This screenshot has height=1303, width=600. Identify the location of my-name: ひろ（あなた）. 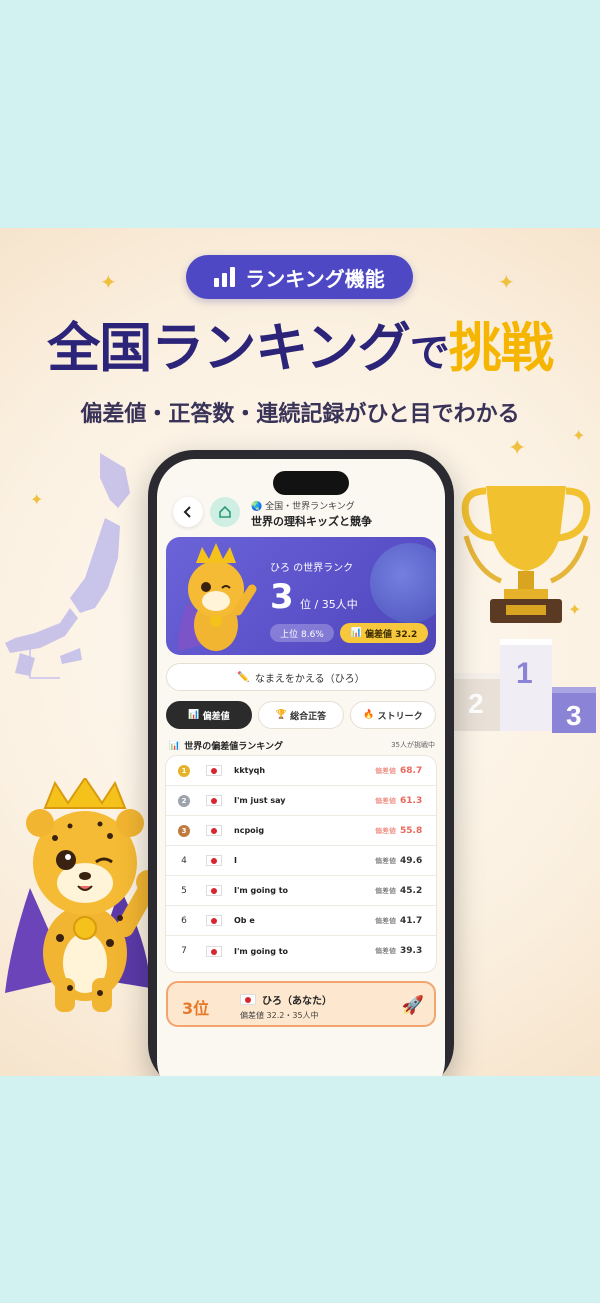
(286, 999).